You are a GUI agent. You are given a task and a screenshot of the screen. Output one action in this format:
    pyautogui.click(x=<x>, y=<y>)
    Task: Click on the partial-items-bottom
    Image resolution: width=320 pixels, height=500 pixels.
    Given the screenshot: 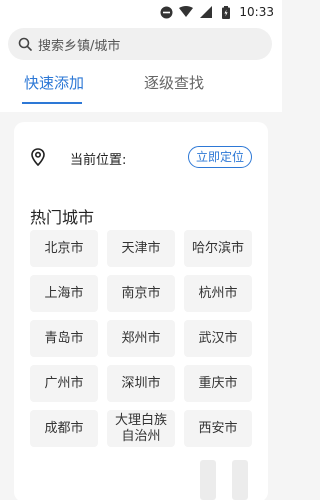 What is the action you would take?
    pyautogui.click(x=230, y=480)
    